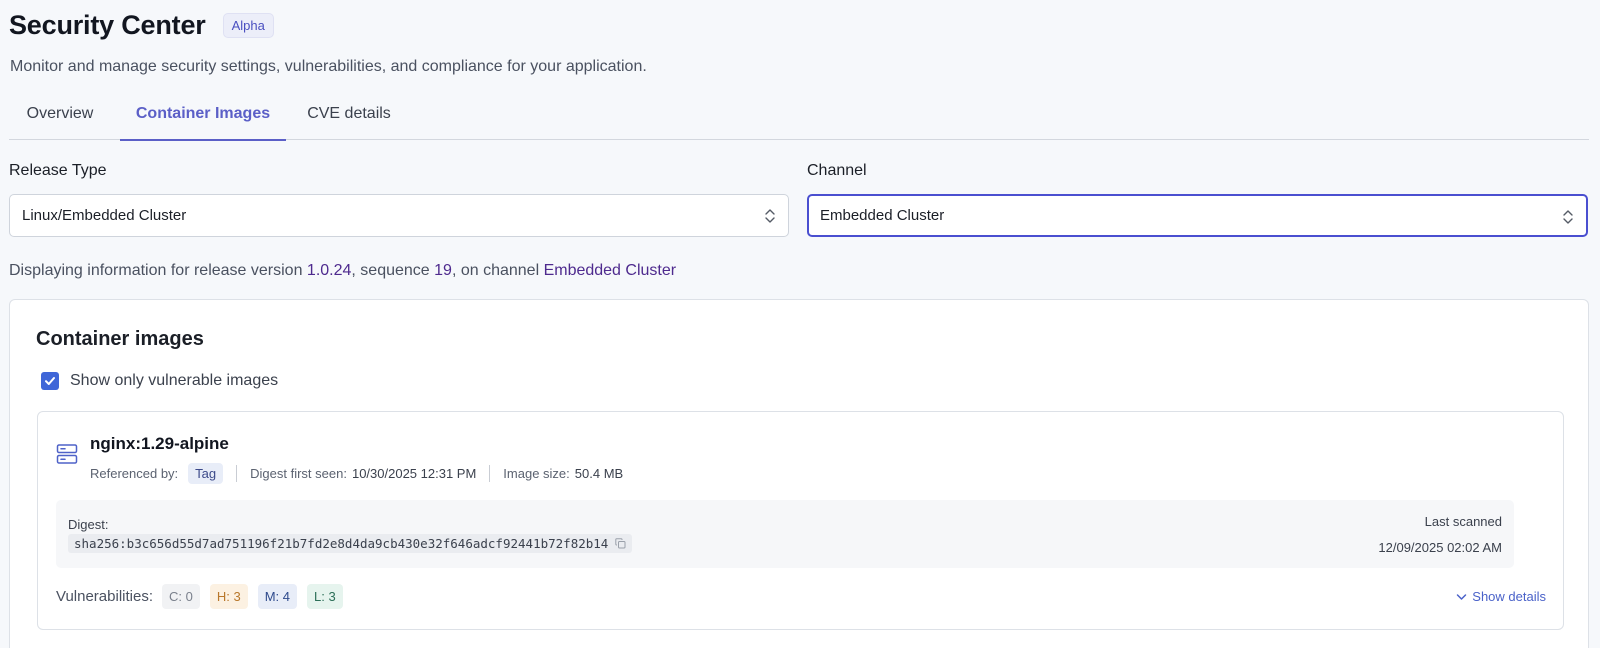  Describe the element at coordinates (104, 215) in the screenshot. I see `release-type-value: Linux/Embedded Cluster` at that location.